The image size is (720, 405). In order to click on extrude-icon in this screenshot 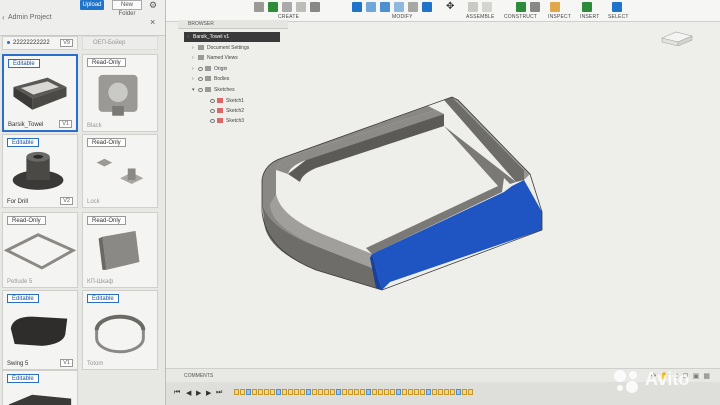, I will do `click(273, 7)`.